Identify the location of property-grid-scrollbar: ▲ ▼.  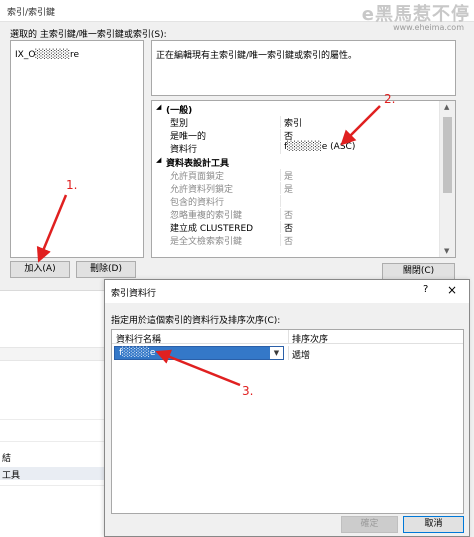
(447, 179).